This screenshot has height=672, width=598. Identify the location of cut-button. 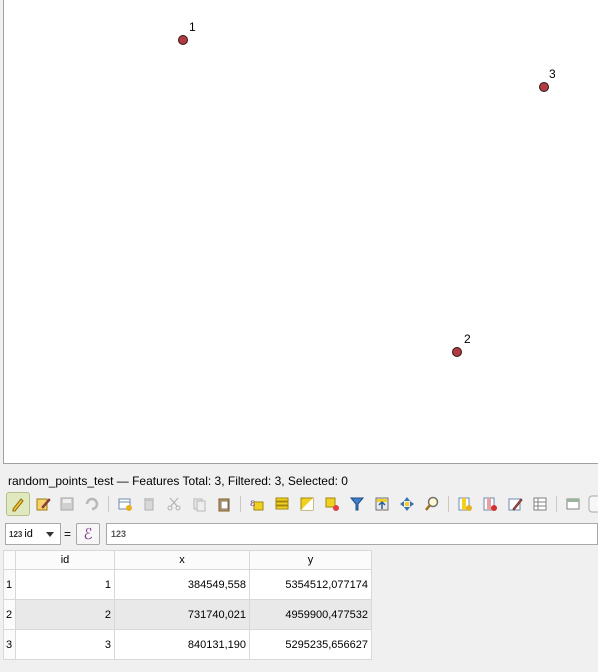
(174, 504).